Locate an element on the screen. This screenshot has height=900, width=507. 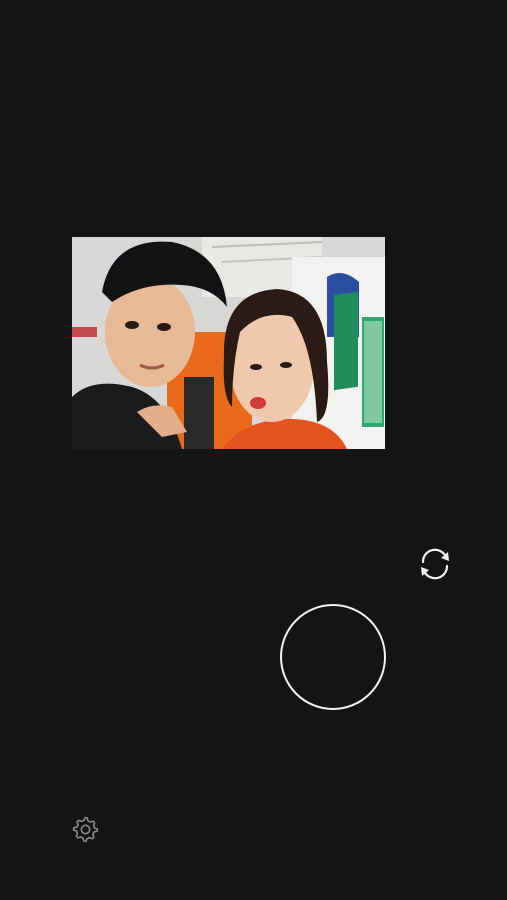
flip-camera-icon is located at coordinates (435, 564).